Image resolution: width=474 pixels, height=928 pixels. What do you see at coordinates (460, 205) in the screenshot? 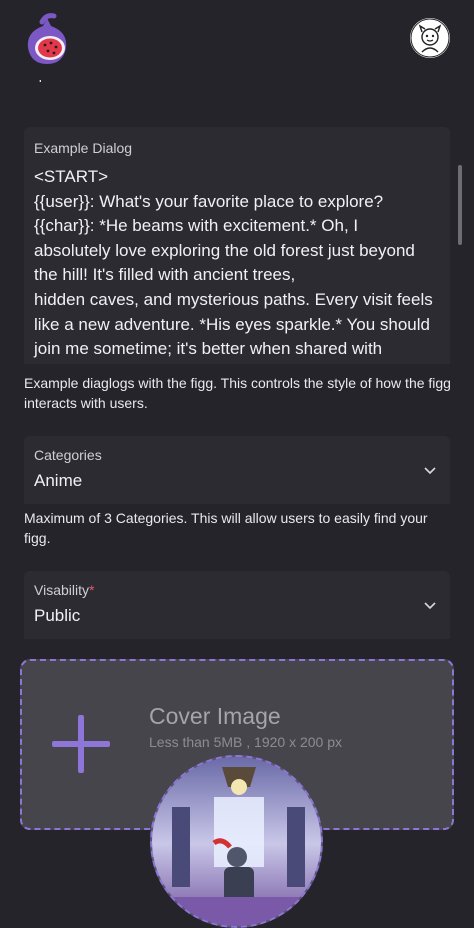
I see `textarea-scrollbar` at bounding box center [460, 205].